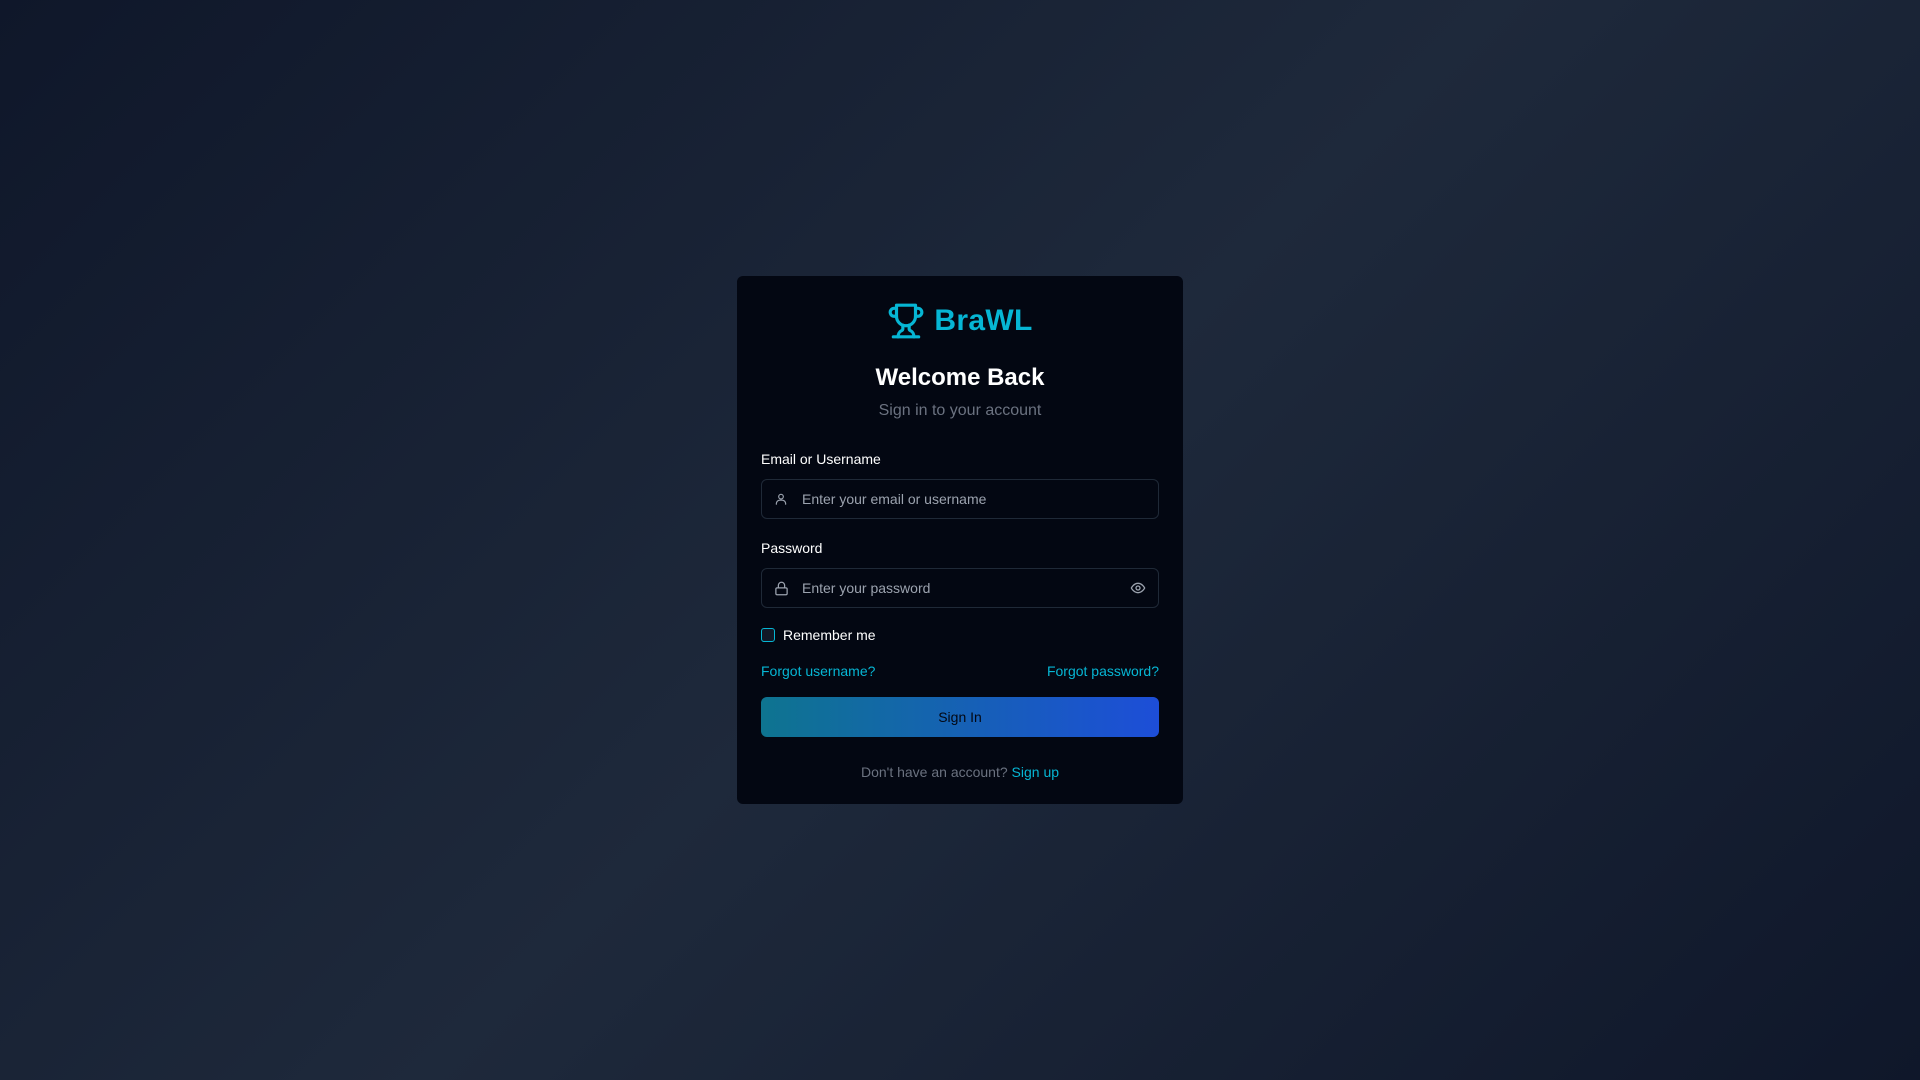 The image size is (1920, 1080). Describe the element at coordinates (818, 671) in the screenshot. I see `forgot-username-link: Forgot username?` at that location.